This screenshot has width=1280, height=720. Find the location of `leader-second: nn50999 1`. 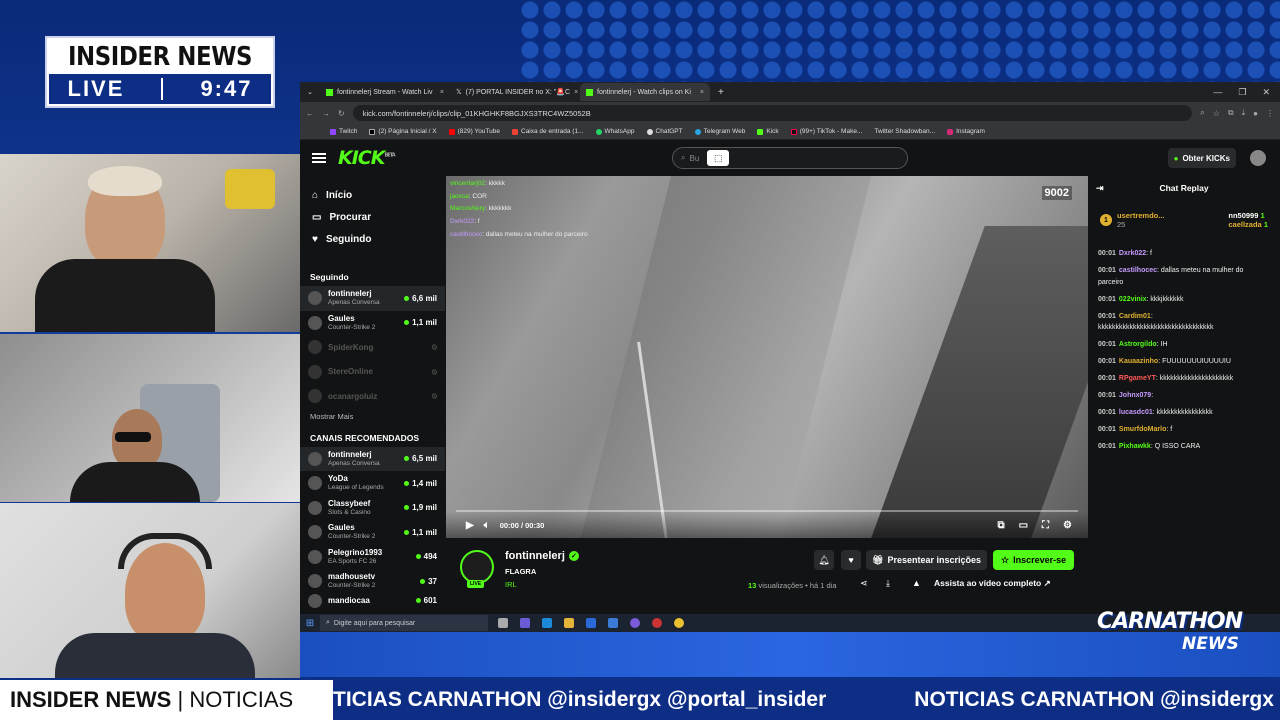

leader-second: nn50999 1 is located at coordinates (1248, 215).